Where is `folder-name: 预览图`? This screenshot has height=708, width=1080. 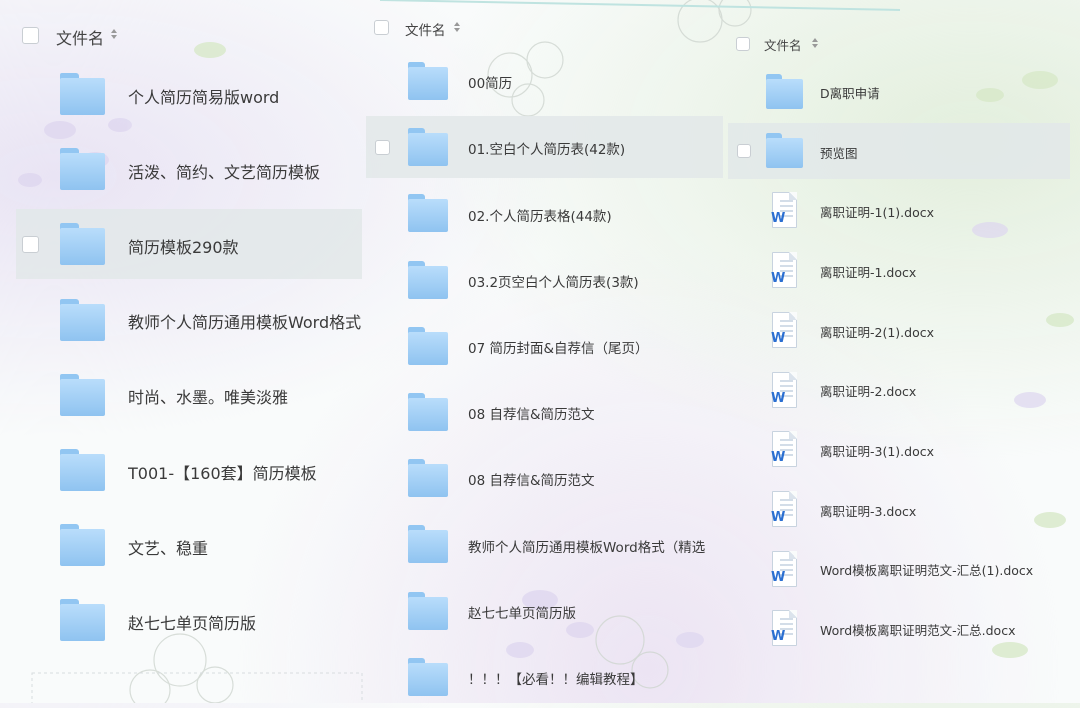
folder-name: 预览图 is located at coordinates (839, 152).